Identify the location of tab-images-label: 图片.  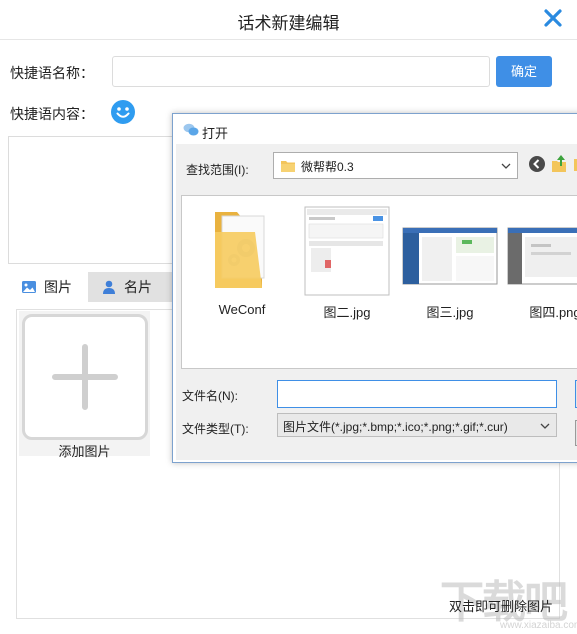
(58, 287).